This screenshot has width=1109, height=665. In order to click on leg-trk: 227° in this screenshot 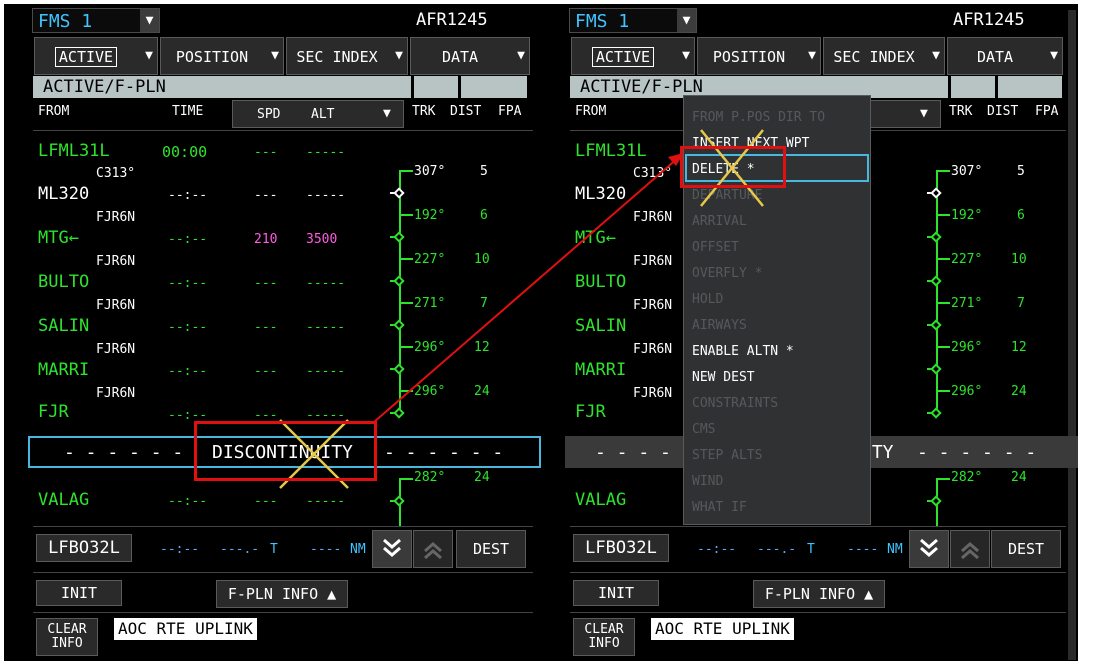, I will do `click(967, 259)`.